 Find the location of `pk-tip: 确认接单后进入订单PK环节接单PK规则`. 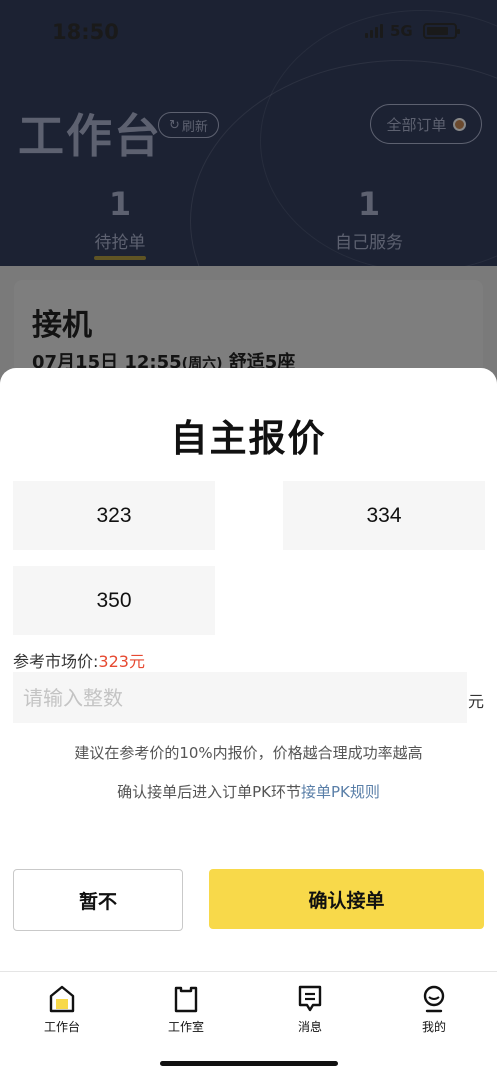

pk-tip: 确认接单后进入订单PK环节接单PK规则 is located at coordinates (248, 791).